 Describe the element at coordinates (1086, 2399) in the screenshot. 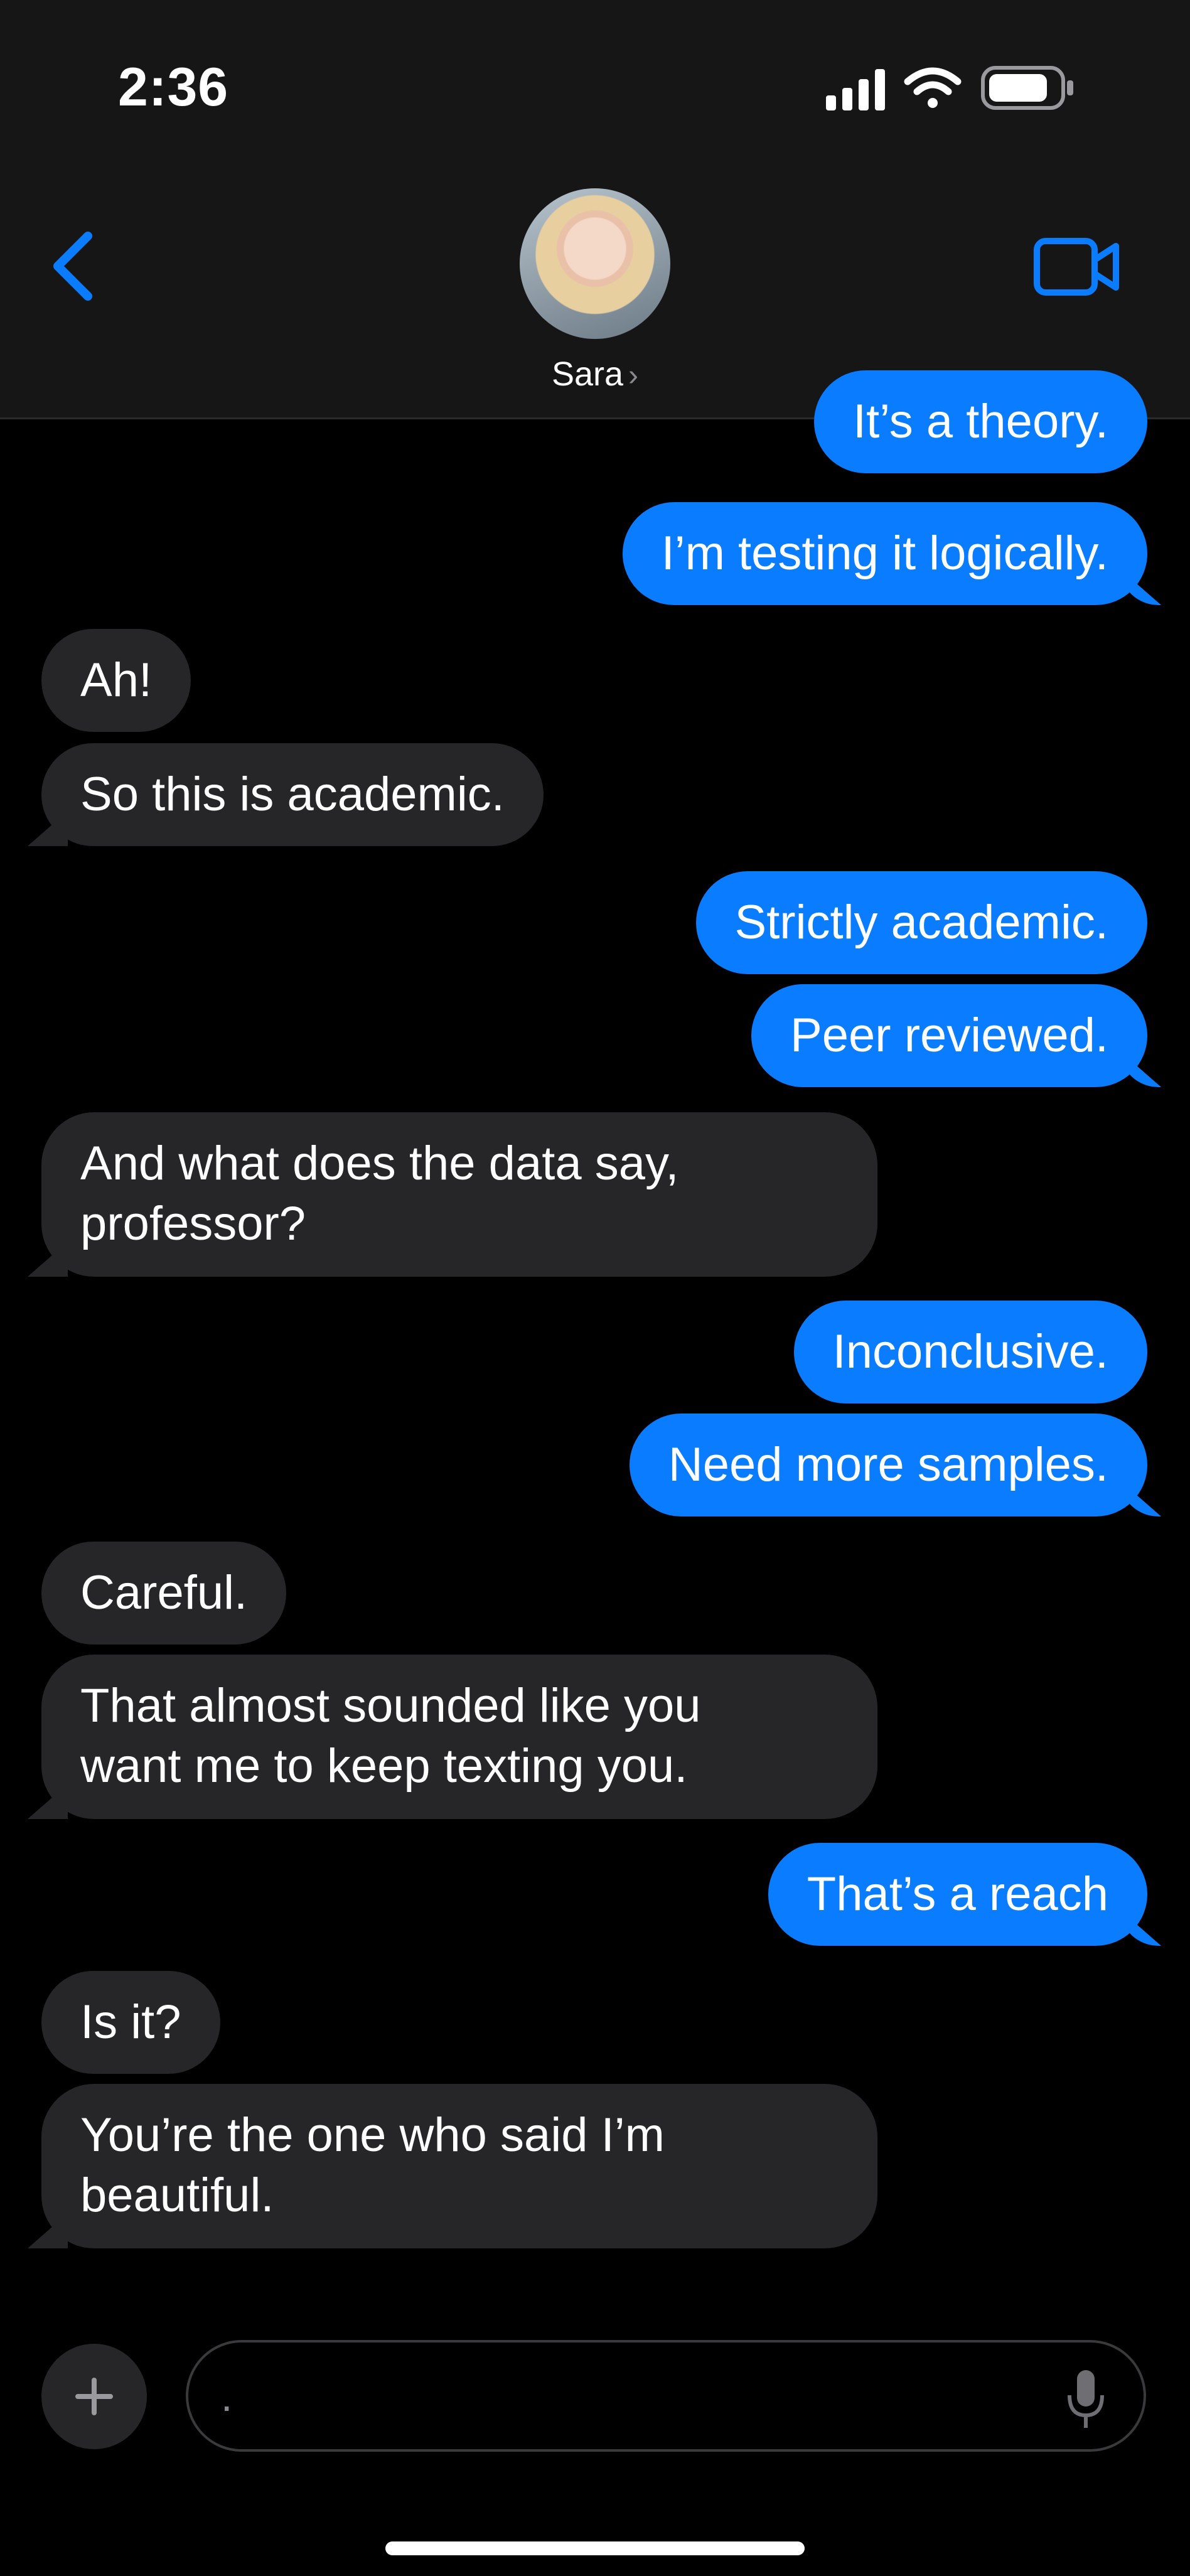

I see `microphone-icon` at that location.